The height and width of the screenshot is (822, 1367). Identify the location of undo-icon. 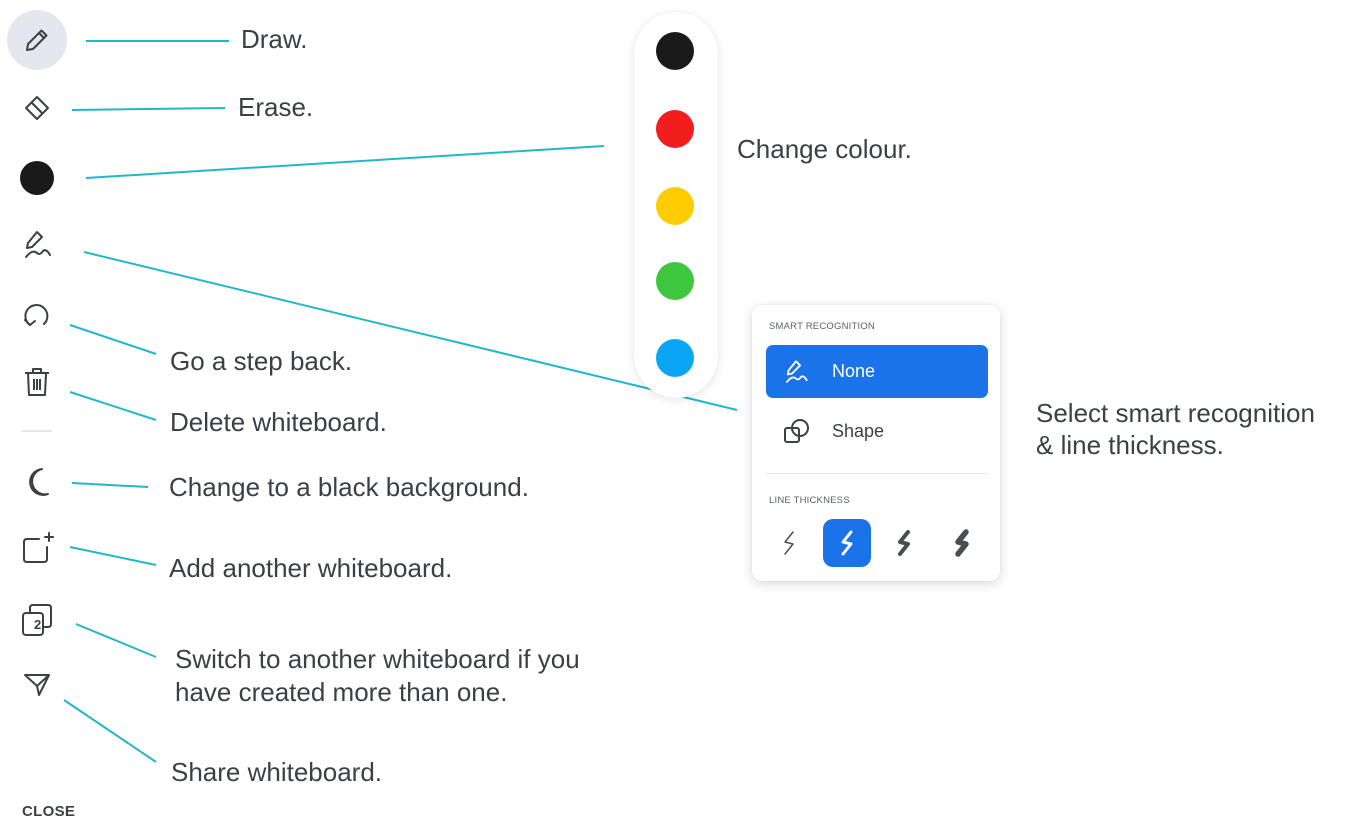
(36, 315).